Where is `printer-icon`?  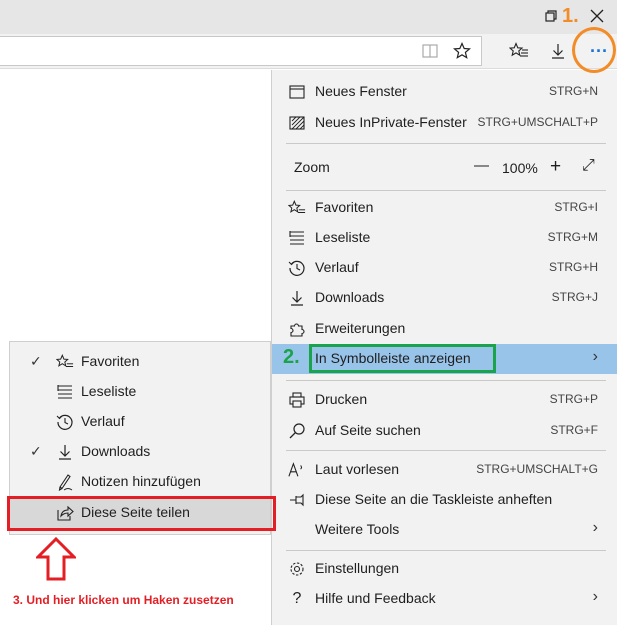
printer-icon is located at coordinates (297, 400).